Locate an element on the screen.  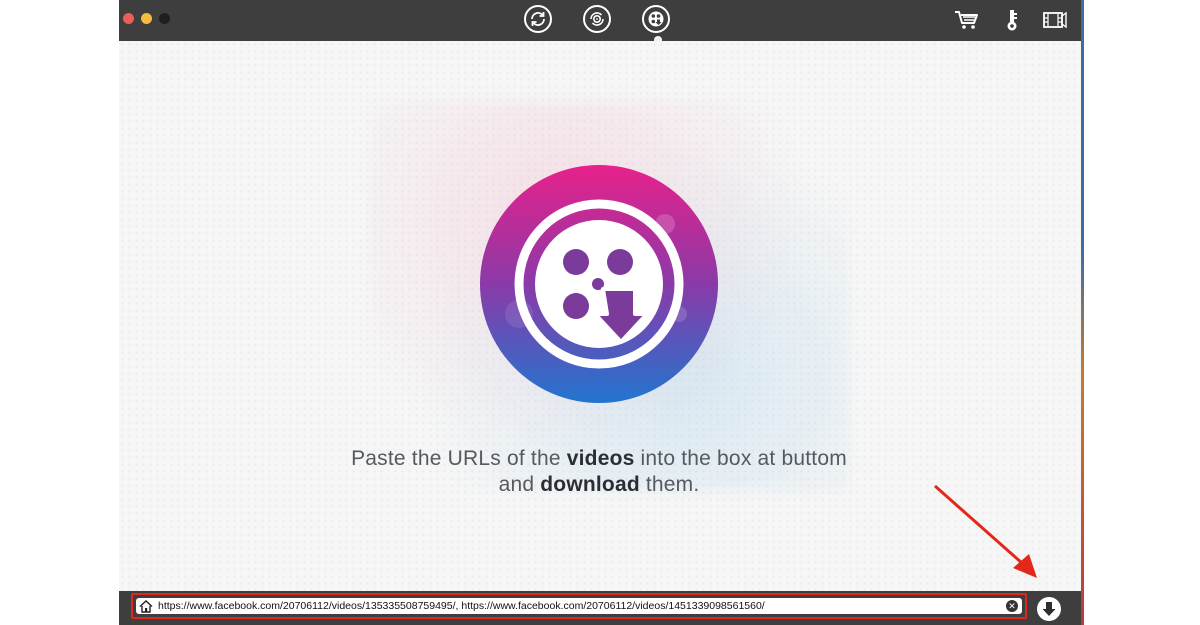
video-download-logo is located at coordinates (599, 284).